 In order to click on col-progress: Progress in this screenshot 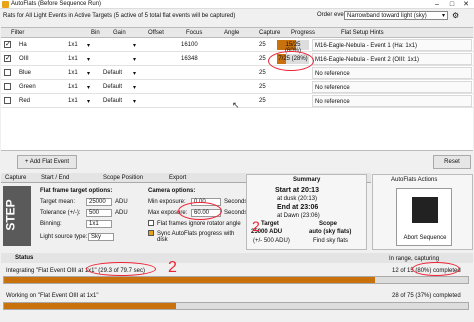, I will do `click(303, 33)`.